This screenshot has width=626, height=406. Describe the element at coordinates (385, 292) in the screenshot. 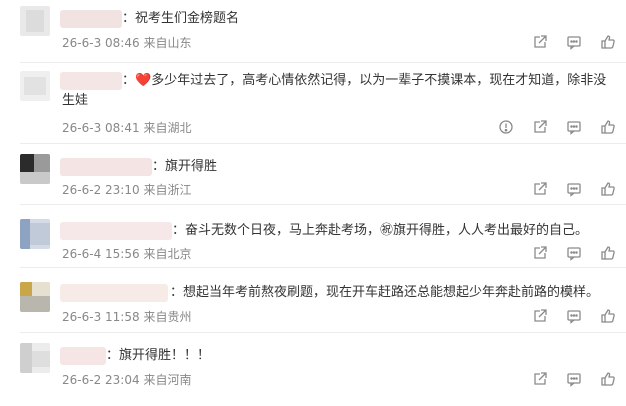

I see `comment-text: ：想起当年考前熬夜刷题，现在开车赶路还总能想起少年奔赴前路的模样。` at that location.